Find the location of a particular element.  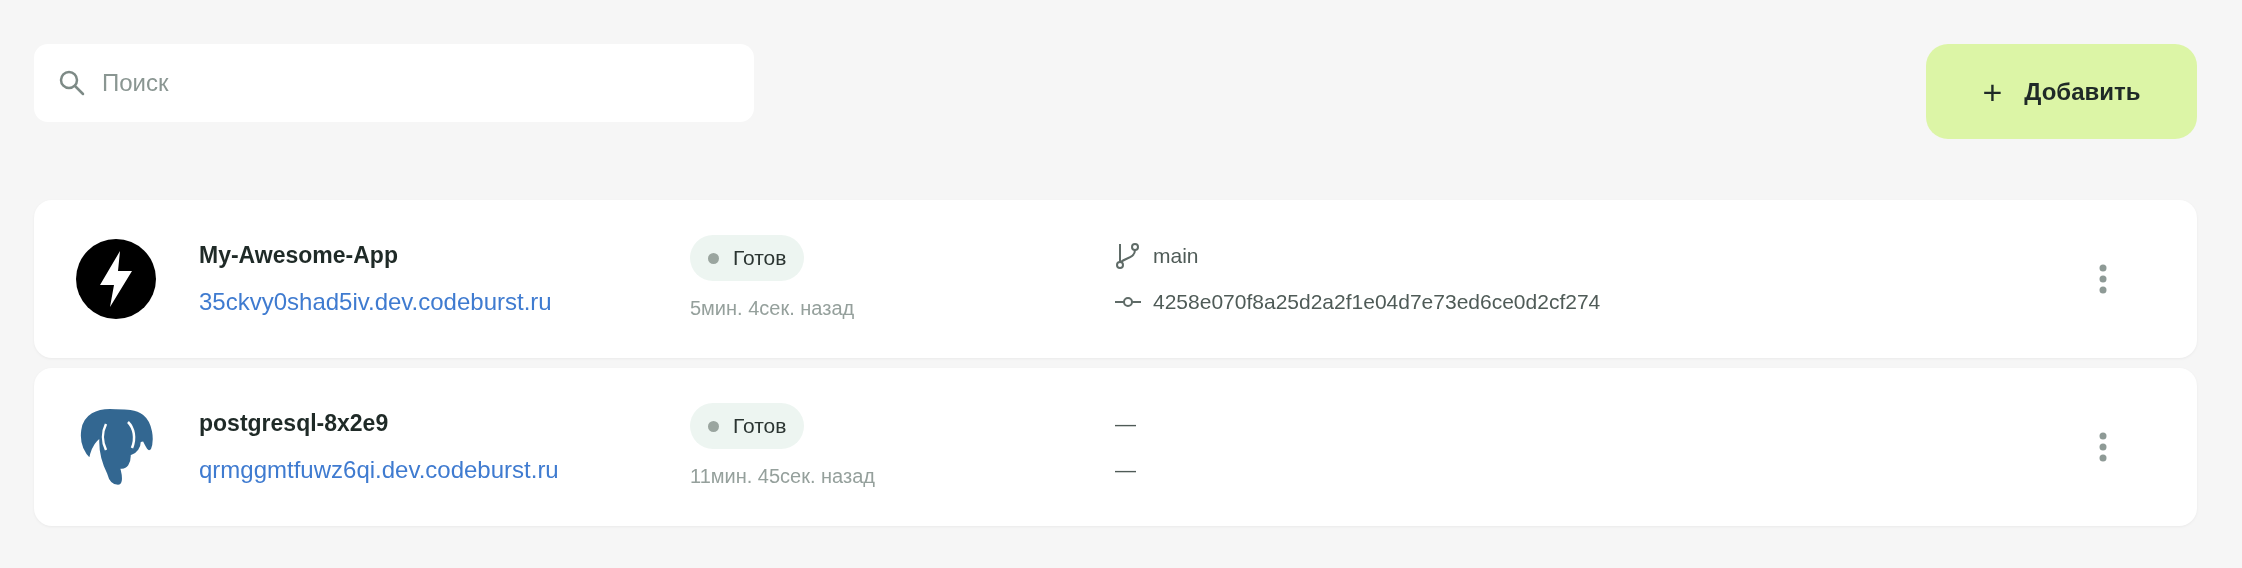

updated-time: 5мин. 4сек. назад is located at coordinates (772, 308).